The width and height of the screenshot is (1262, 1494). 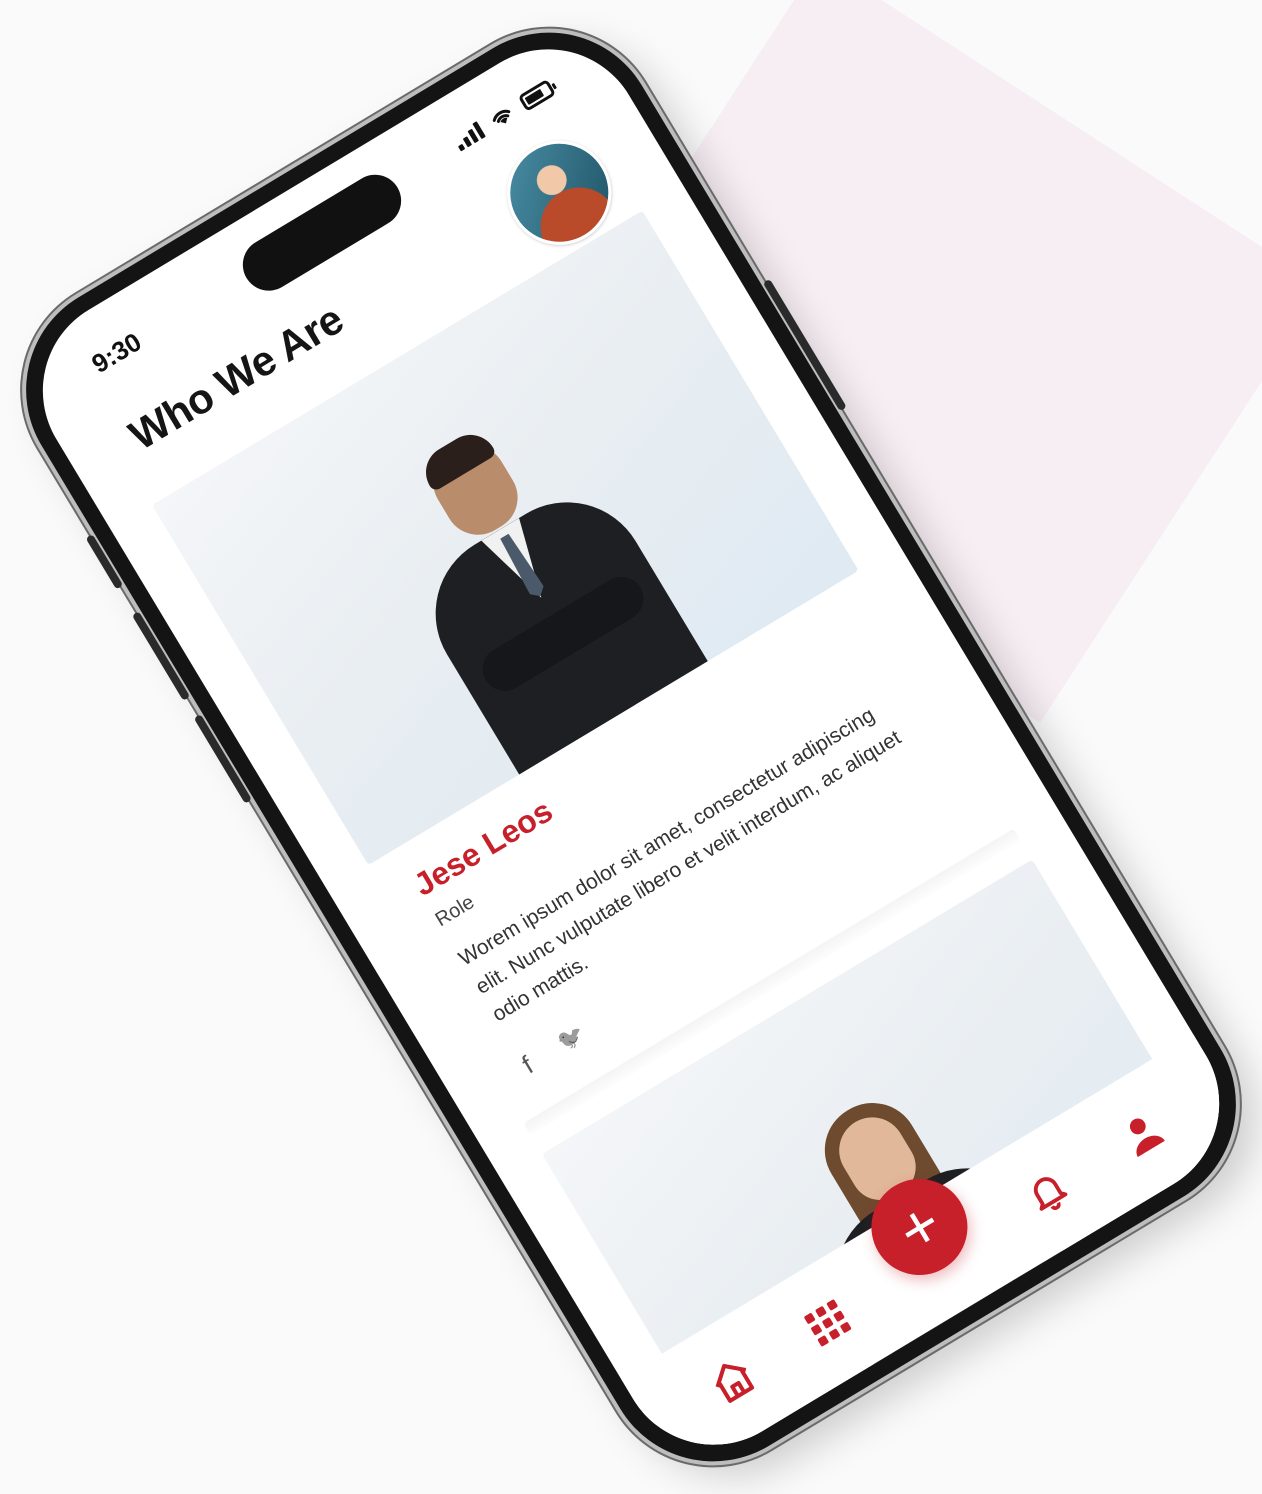 I want to click on status-time: 9:30, so click(x=116, y=352).